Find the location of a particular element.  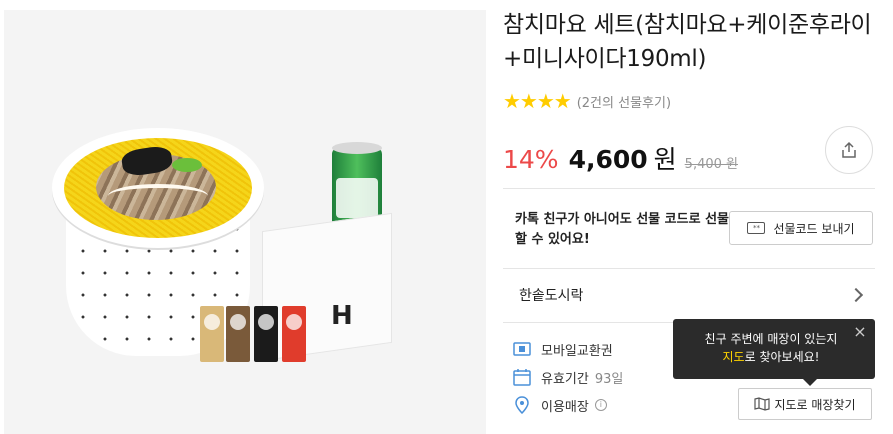

map-tooltip: 친구 주변에 매장이 있는지 지도로 찾아보세요! × is located at coordinates (774, 349).